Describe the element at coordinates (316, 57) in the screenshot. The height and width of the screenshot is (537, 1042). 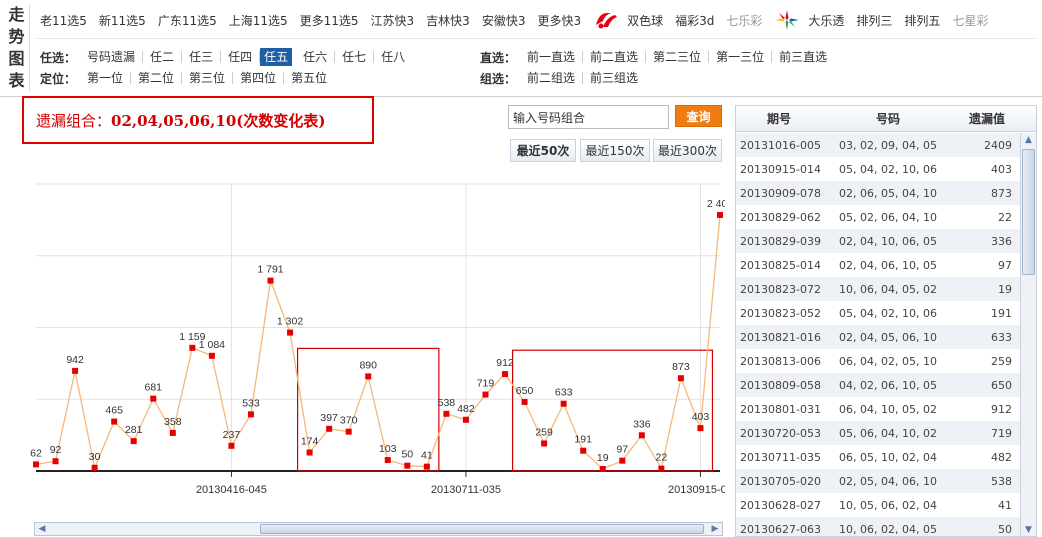
I see `renxuan-item: 任六` at that location.